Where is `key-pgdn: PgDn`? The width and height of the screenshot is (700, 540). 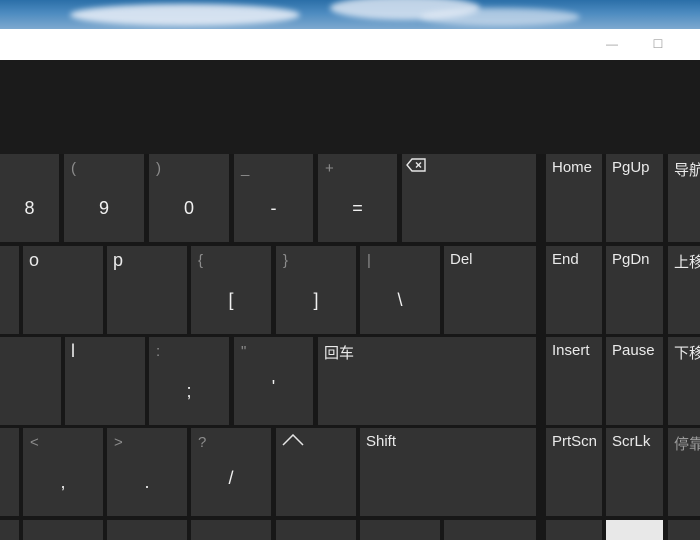
key-pgdn: PgDn is located at coordinates (634, 290).